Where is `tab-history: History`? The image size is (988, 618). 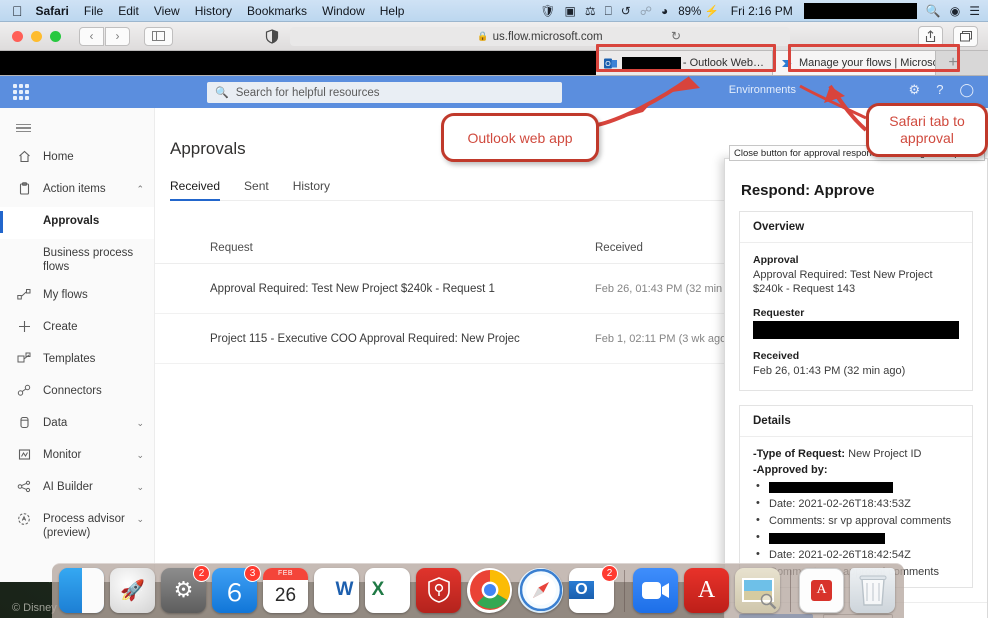
tab-history: History is located at coordinates (311, 189).